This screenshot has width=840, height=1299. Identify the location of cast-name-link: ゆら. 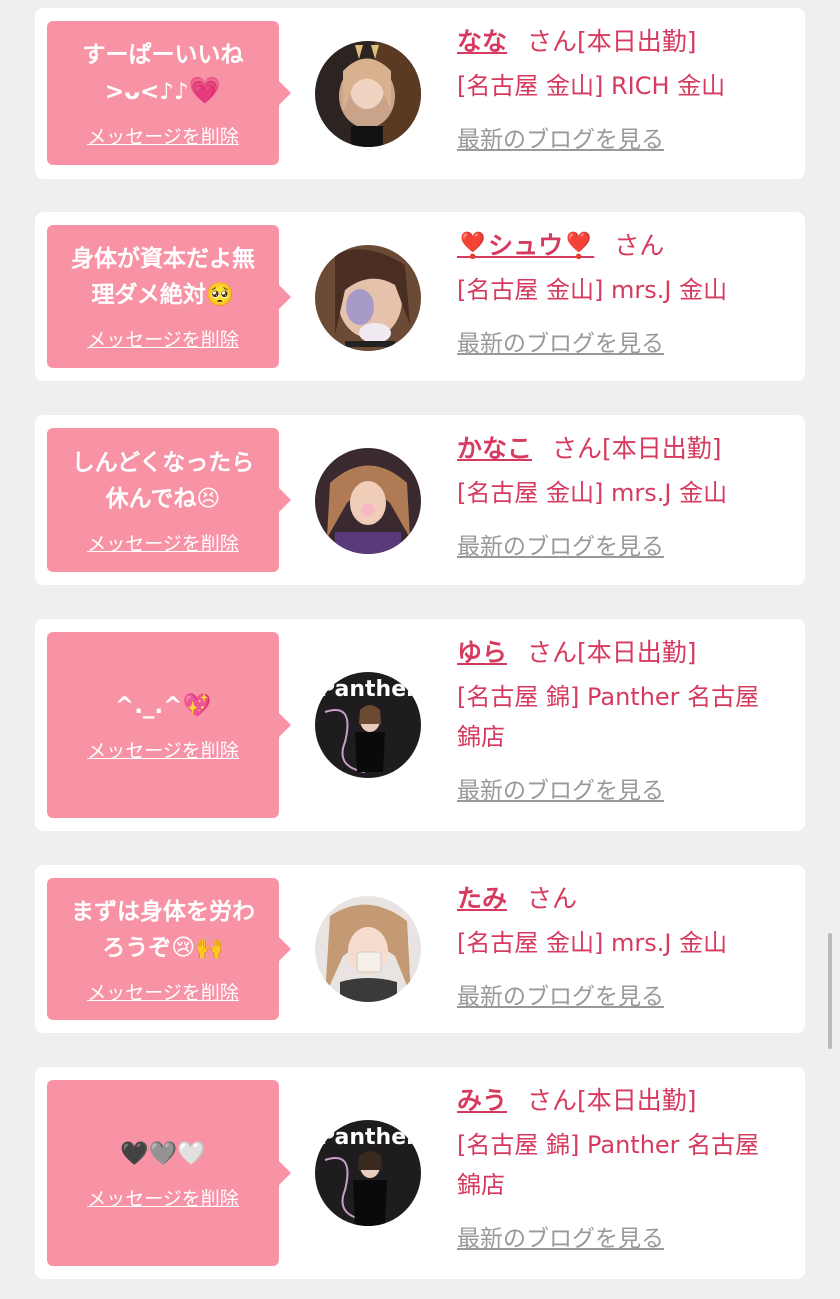
(482, 652).